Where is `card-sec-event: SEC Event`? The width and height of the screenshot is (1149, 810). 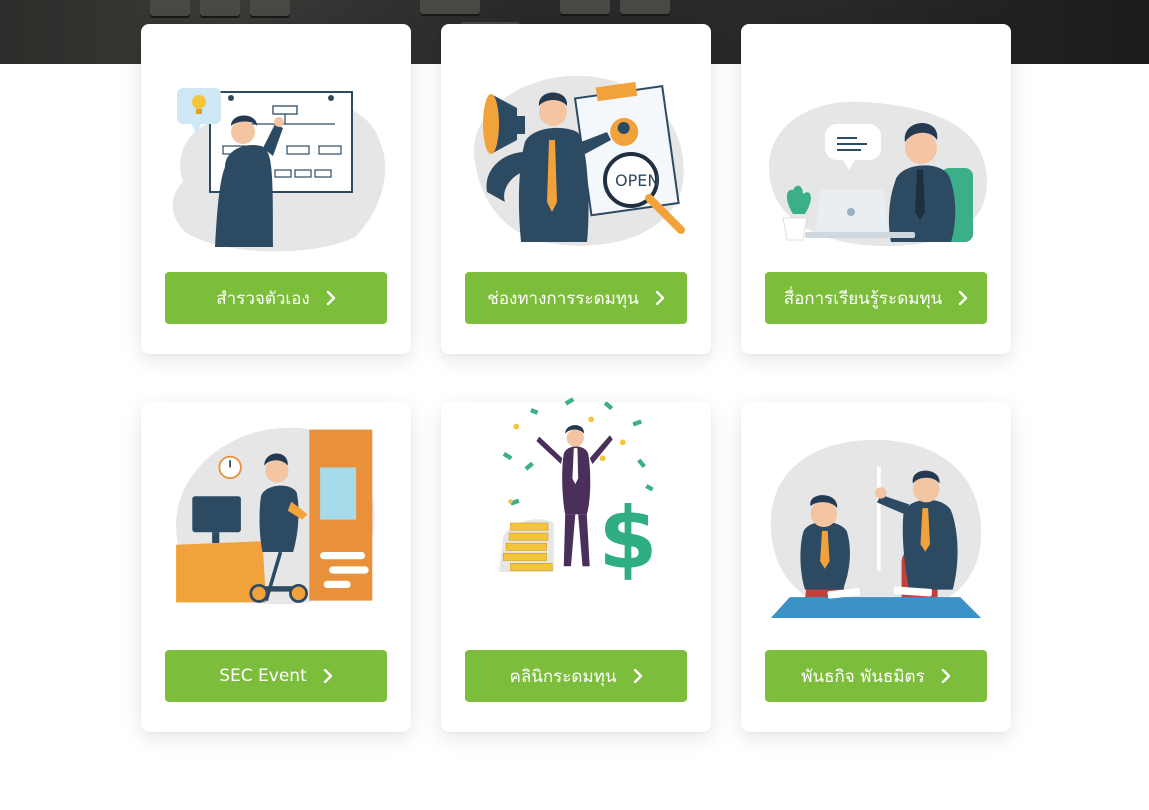
card-sec-event: SEC Event is located at coordinates (276, 567).